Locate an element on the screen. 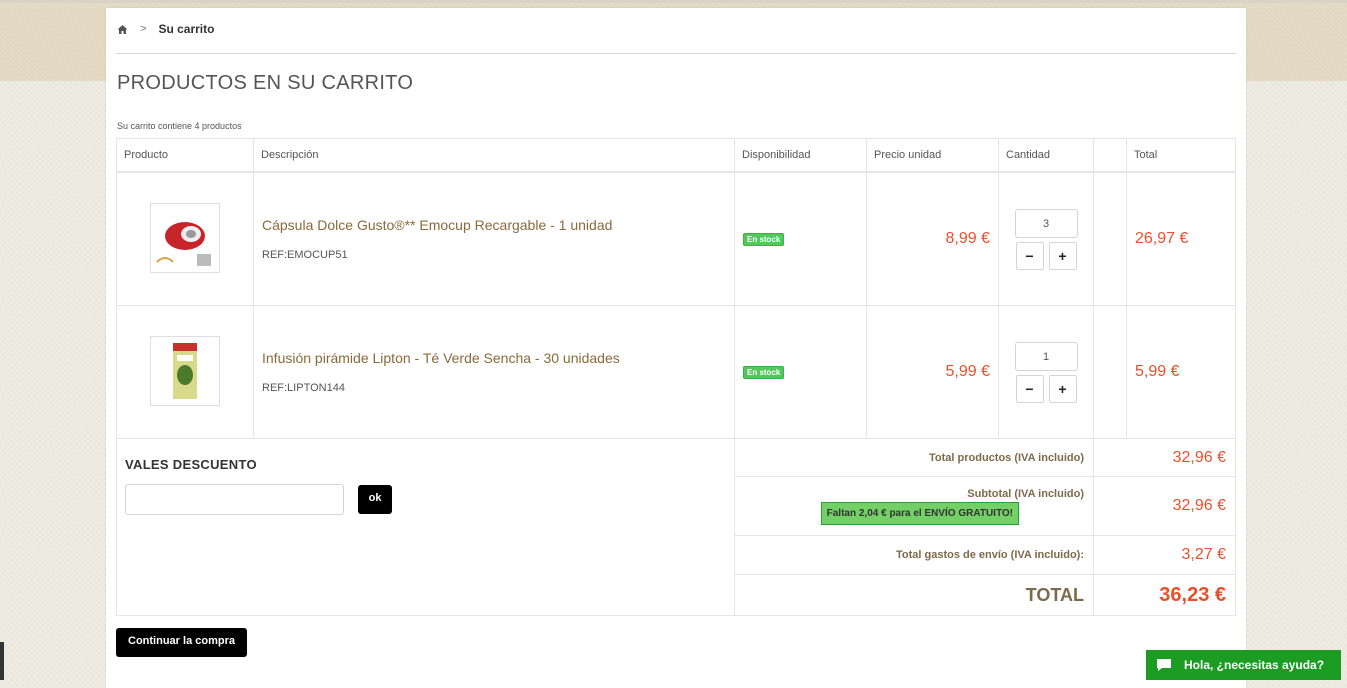 The width and height of the screenshot is (1347, 688). subtotal-value: 32,96 € is located at coordinates (1164, 506).